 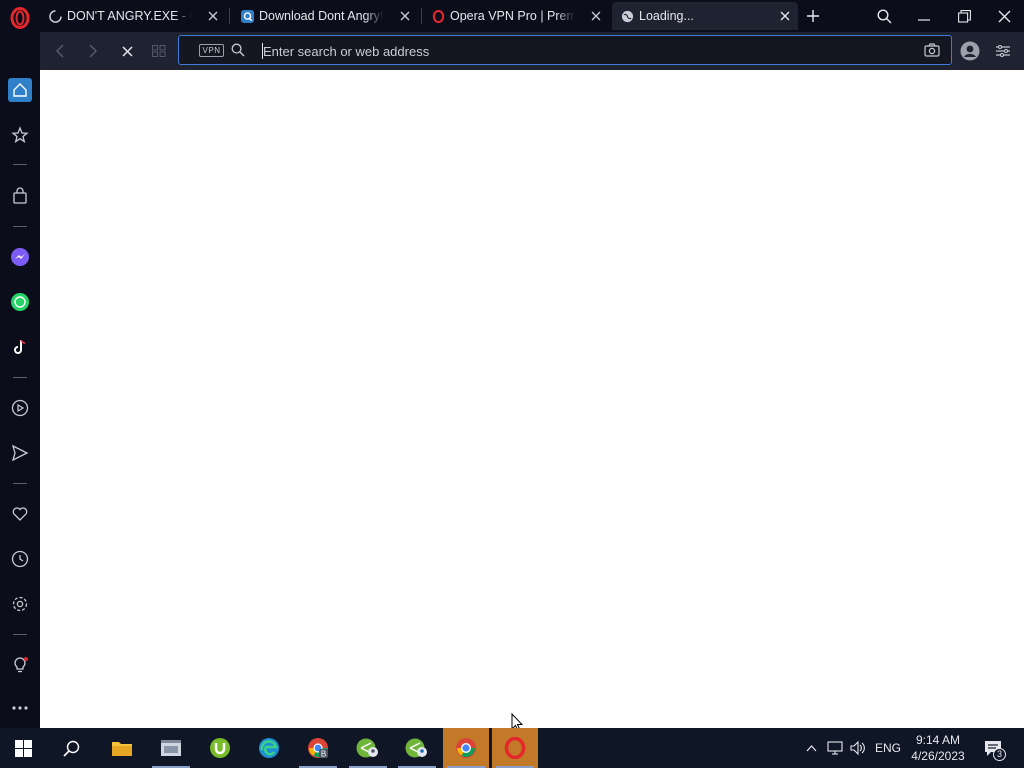 What do you see at coordinates (938, 756) in the screenshot?
I see `clock-date: 4/26/2023` at bounding box center [938, 756].